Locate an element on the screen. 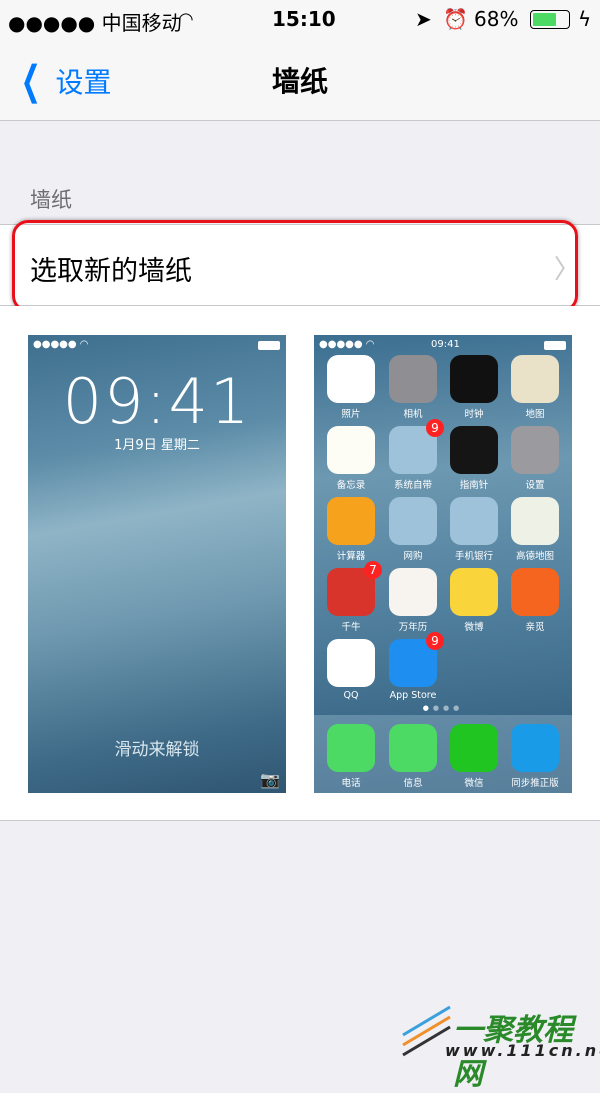 This screenshot has width=600, height=1093. app-icon: 9 App Store is located at coordinates (416, 666).